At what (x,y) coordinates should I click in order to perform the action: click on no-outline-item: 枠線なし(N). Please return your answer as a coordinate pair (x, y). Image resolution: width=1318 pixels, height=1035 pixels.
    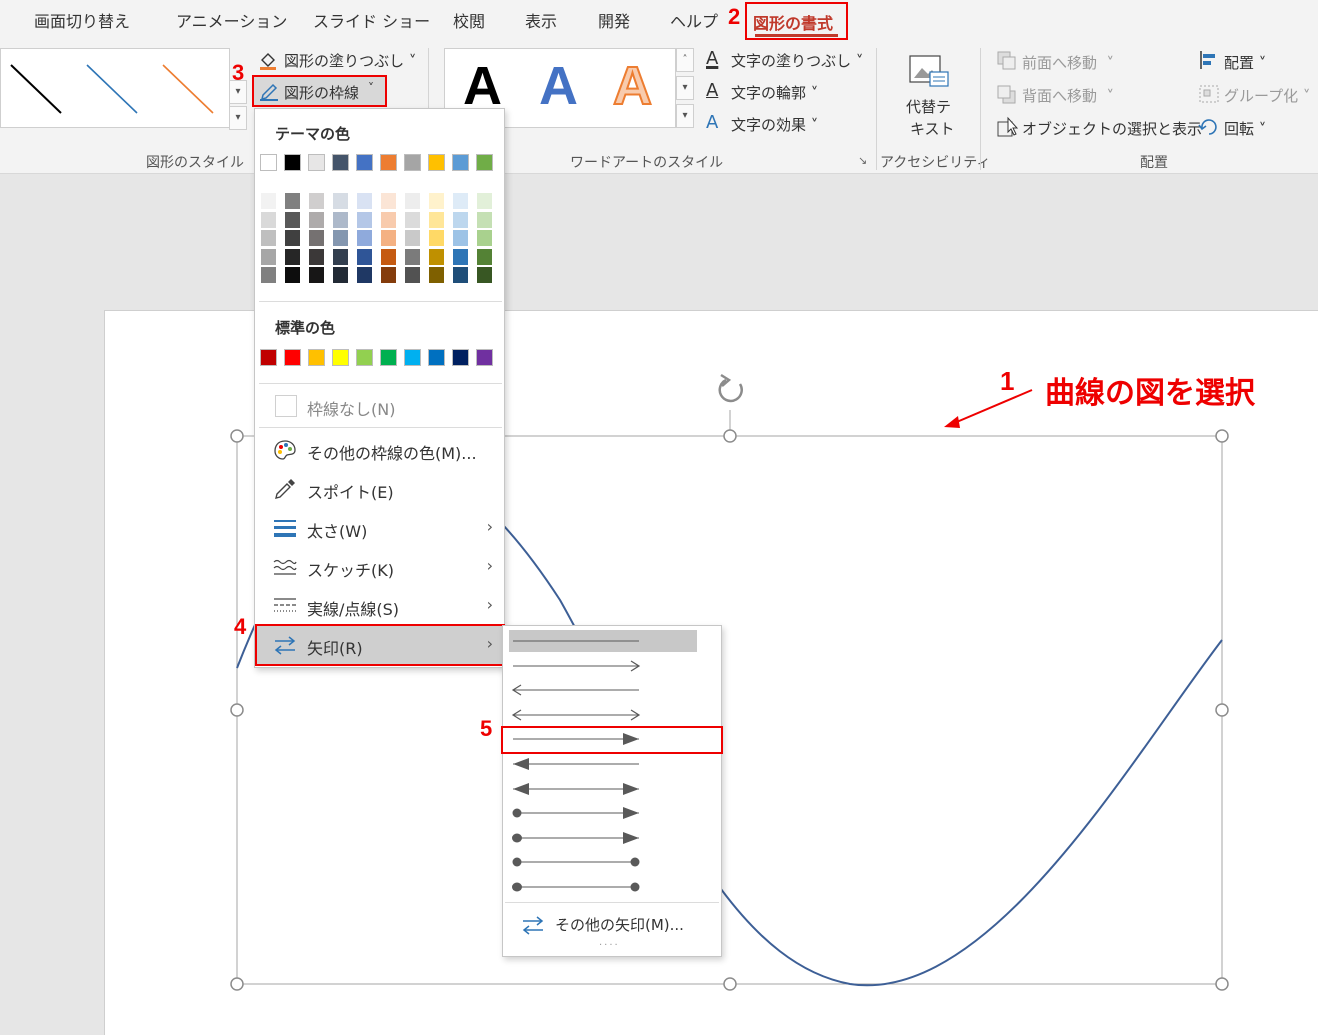
    Looking at the image, I should click on (380, 406).